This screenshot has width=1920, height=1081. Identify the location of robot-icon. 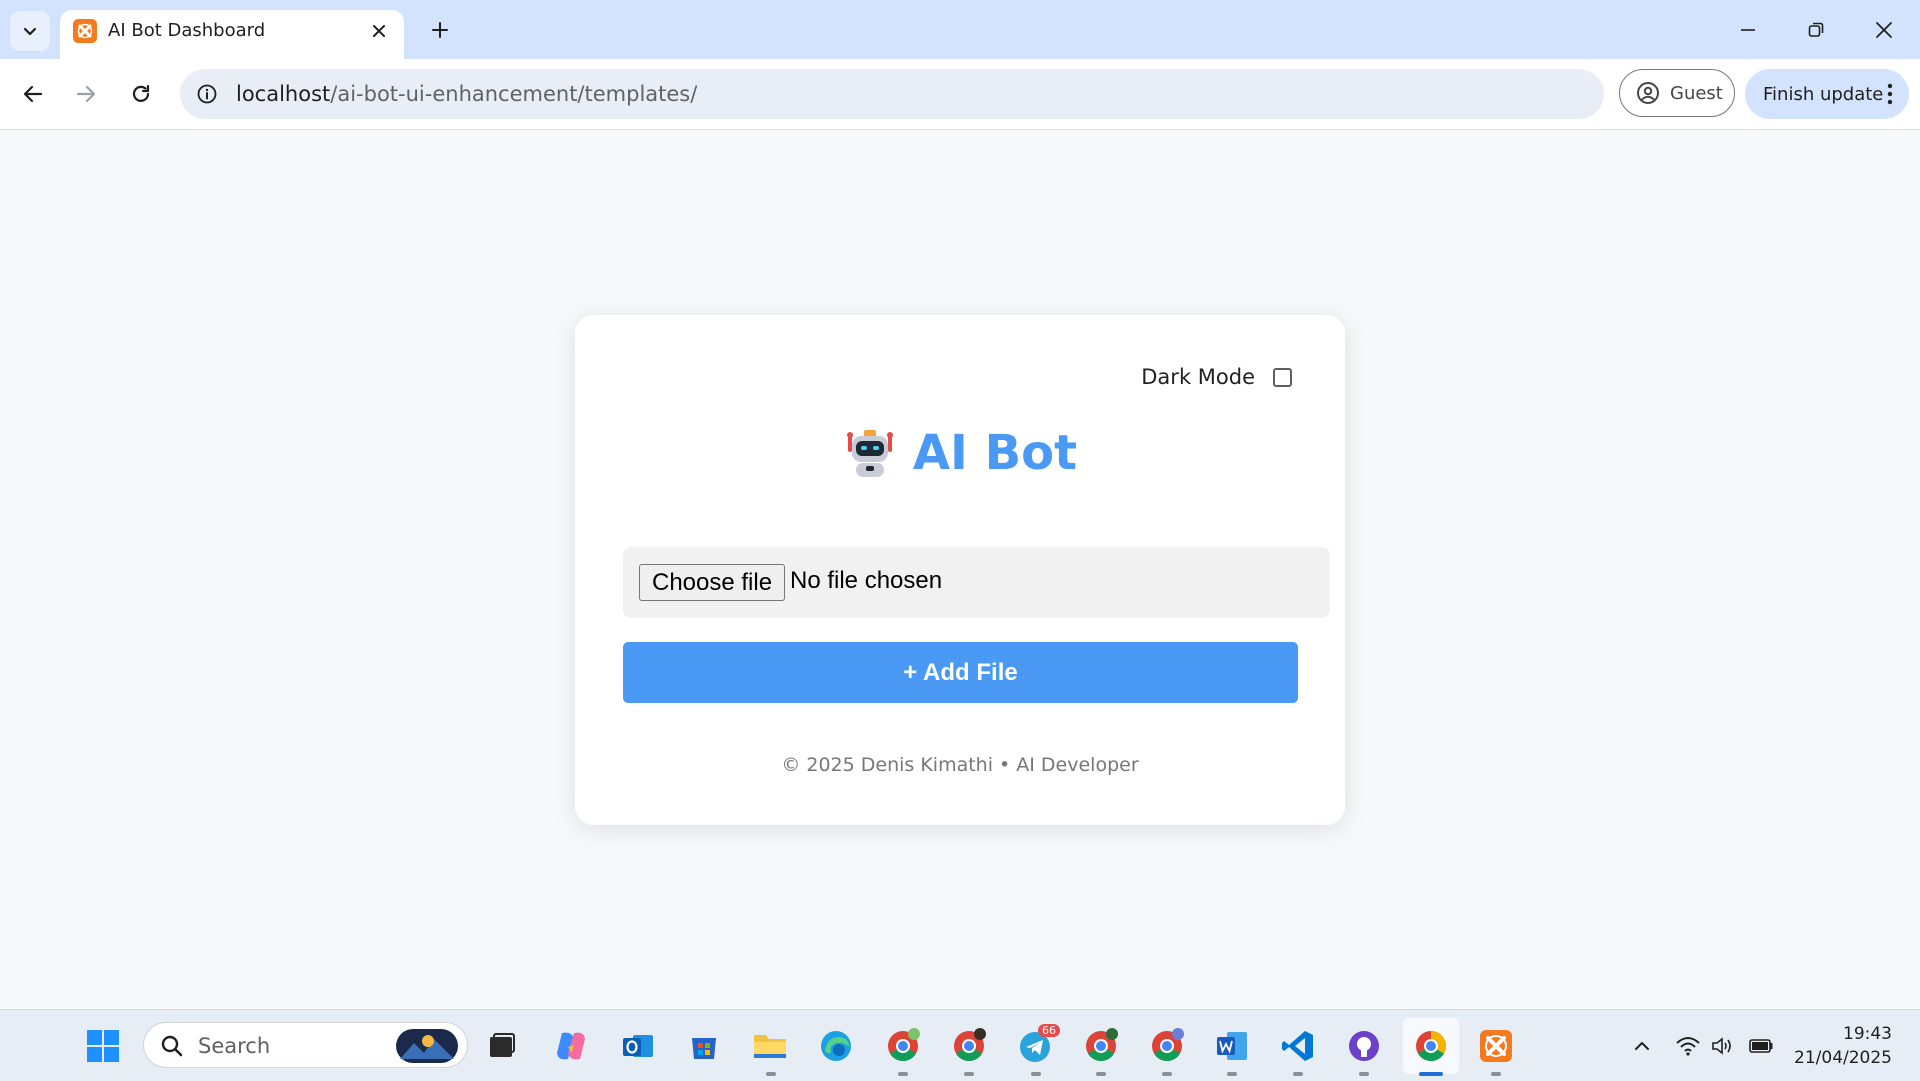
(869, 453).